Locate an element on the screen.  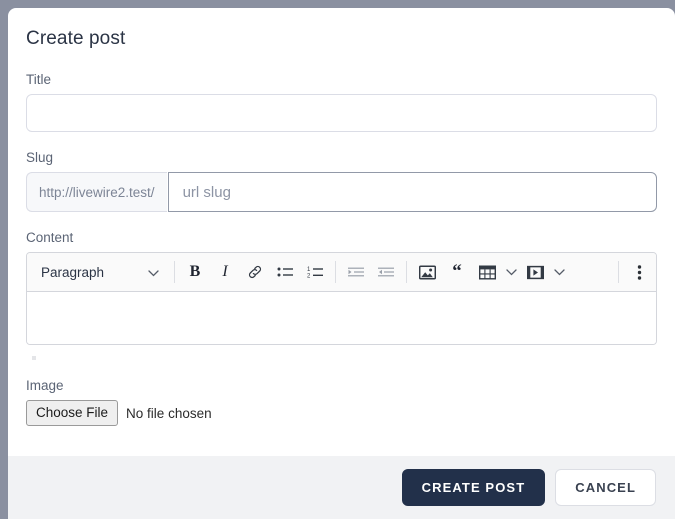
slug-url-prefix: http://livewire2.test/ is located at coordinates (96, 192).